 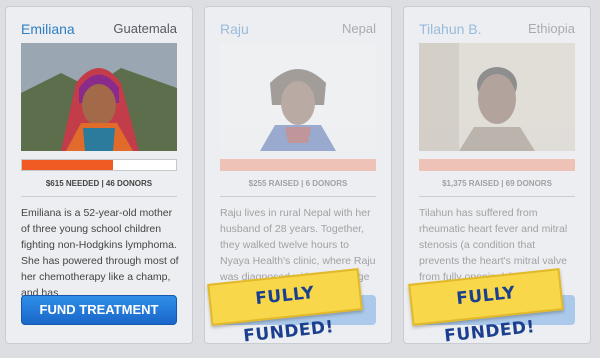 What do you see at coordinates (99, 183) in the screenshot?
I see `funding-stats: $615 NEEDED | 46 DONORS` at bounding box center [99, 183].